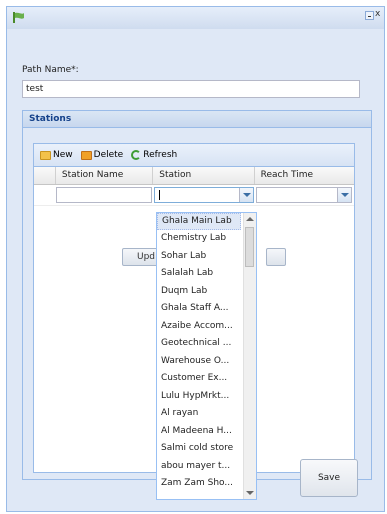 The width and height of the screenshot is (387, 514). I want to click on reach-time-combo, so click(304, 195).